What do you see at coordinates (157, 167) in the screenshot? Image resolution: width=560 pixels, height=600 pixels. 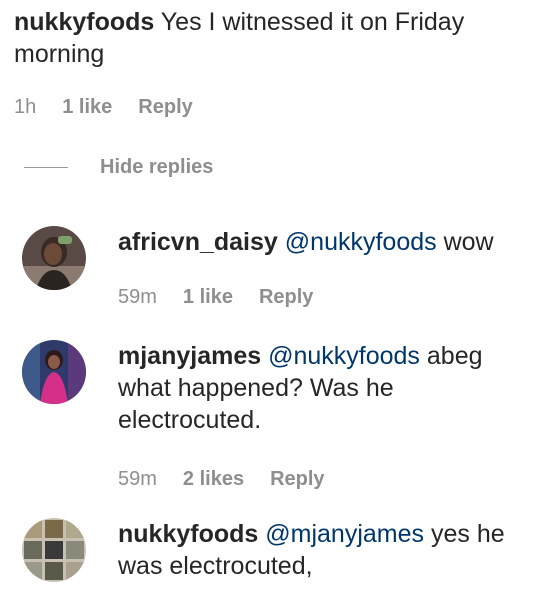 I see `hide-replies-label: Hide replies` at bounding box center [157, 167].